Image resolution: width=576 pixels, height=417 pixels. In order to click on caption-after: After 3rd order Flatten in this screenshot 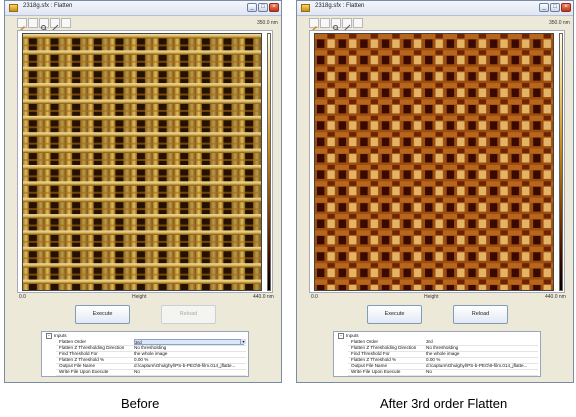, I will do `click(444, 403)`.